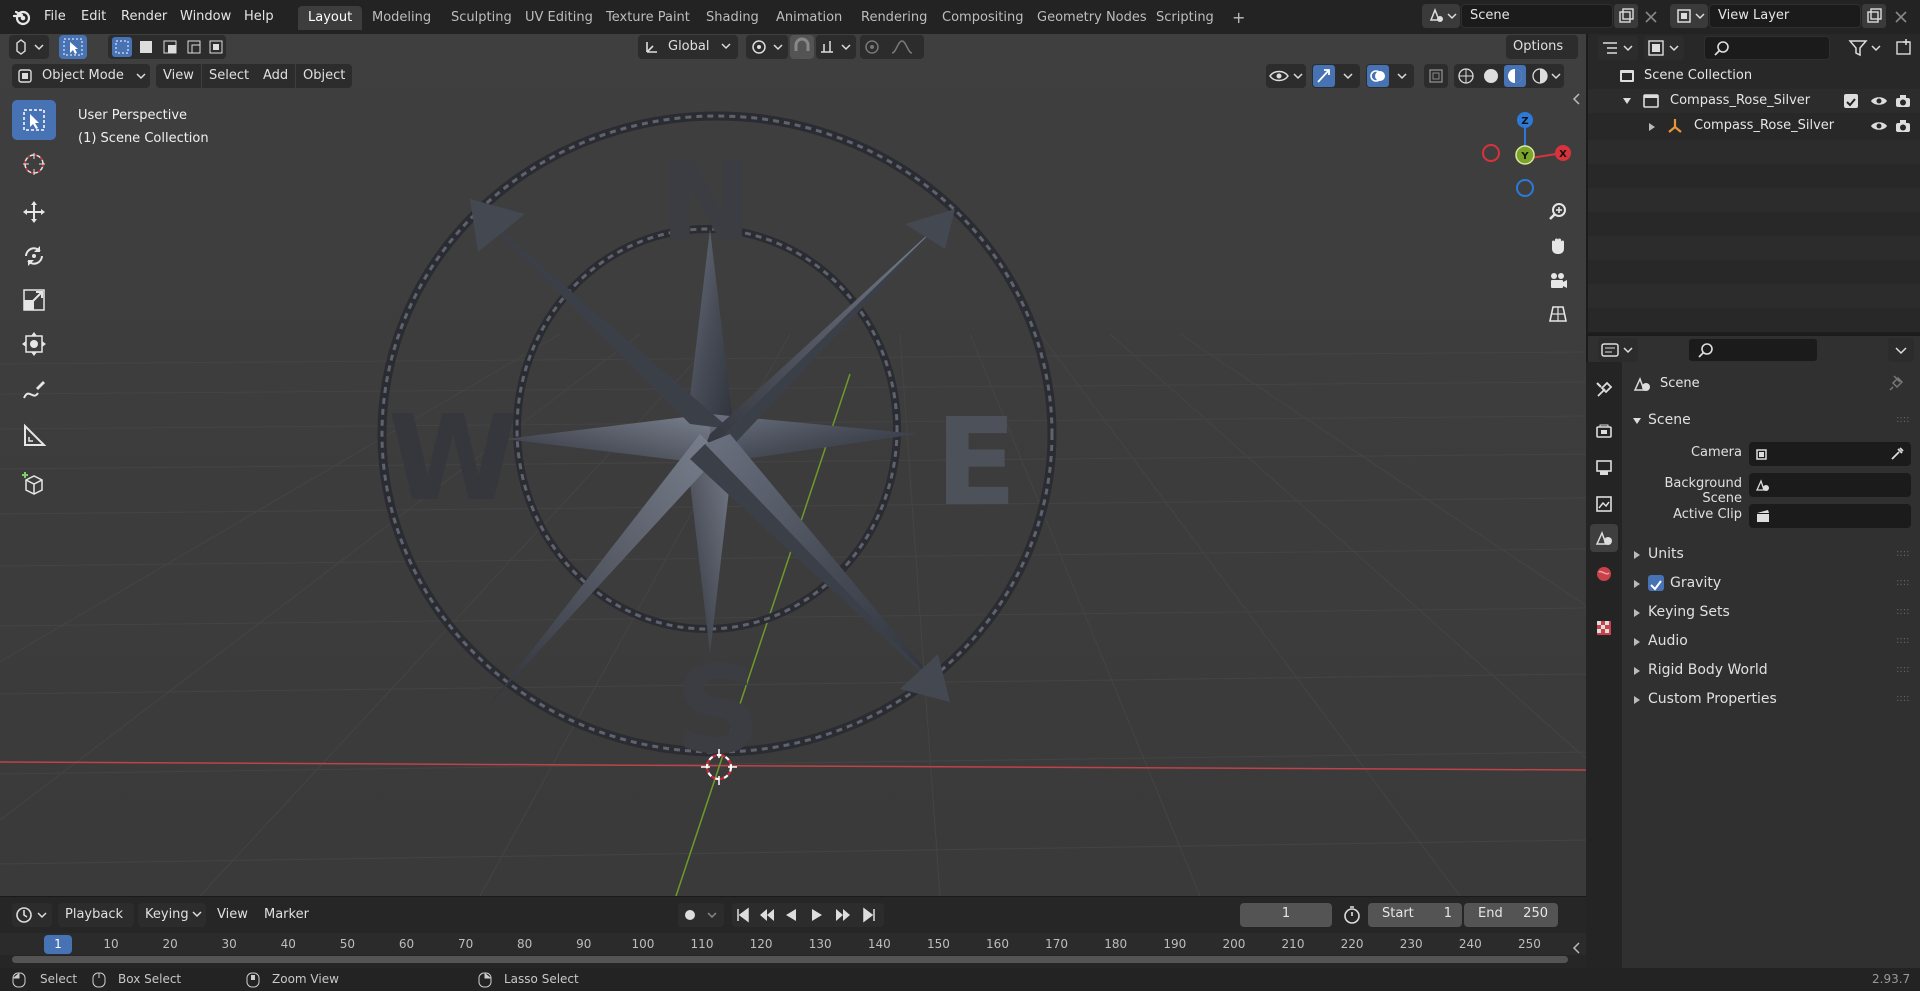 This screenshot has width=1920, height=991. I want to click on texture-properties-tab, so click(1604, 628).